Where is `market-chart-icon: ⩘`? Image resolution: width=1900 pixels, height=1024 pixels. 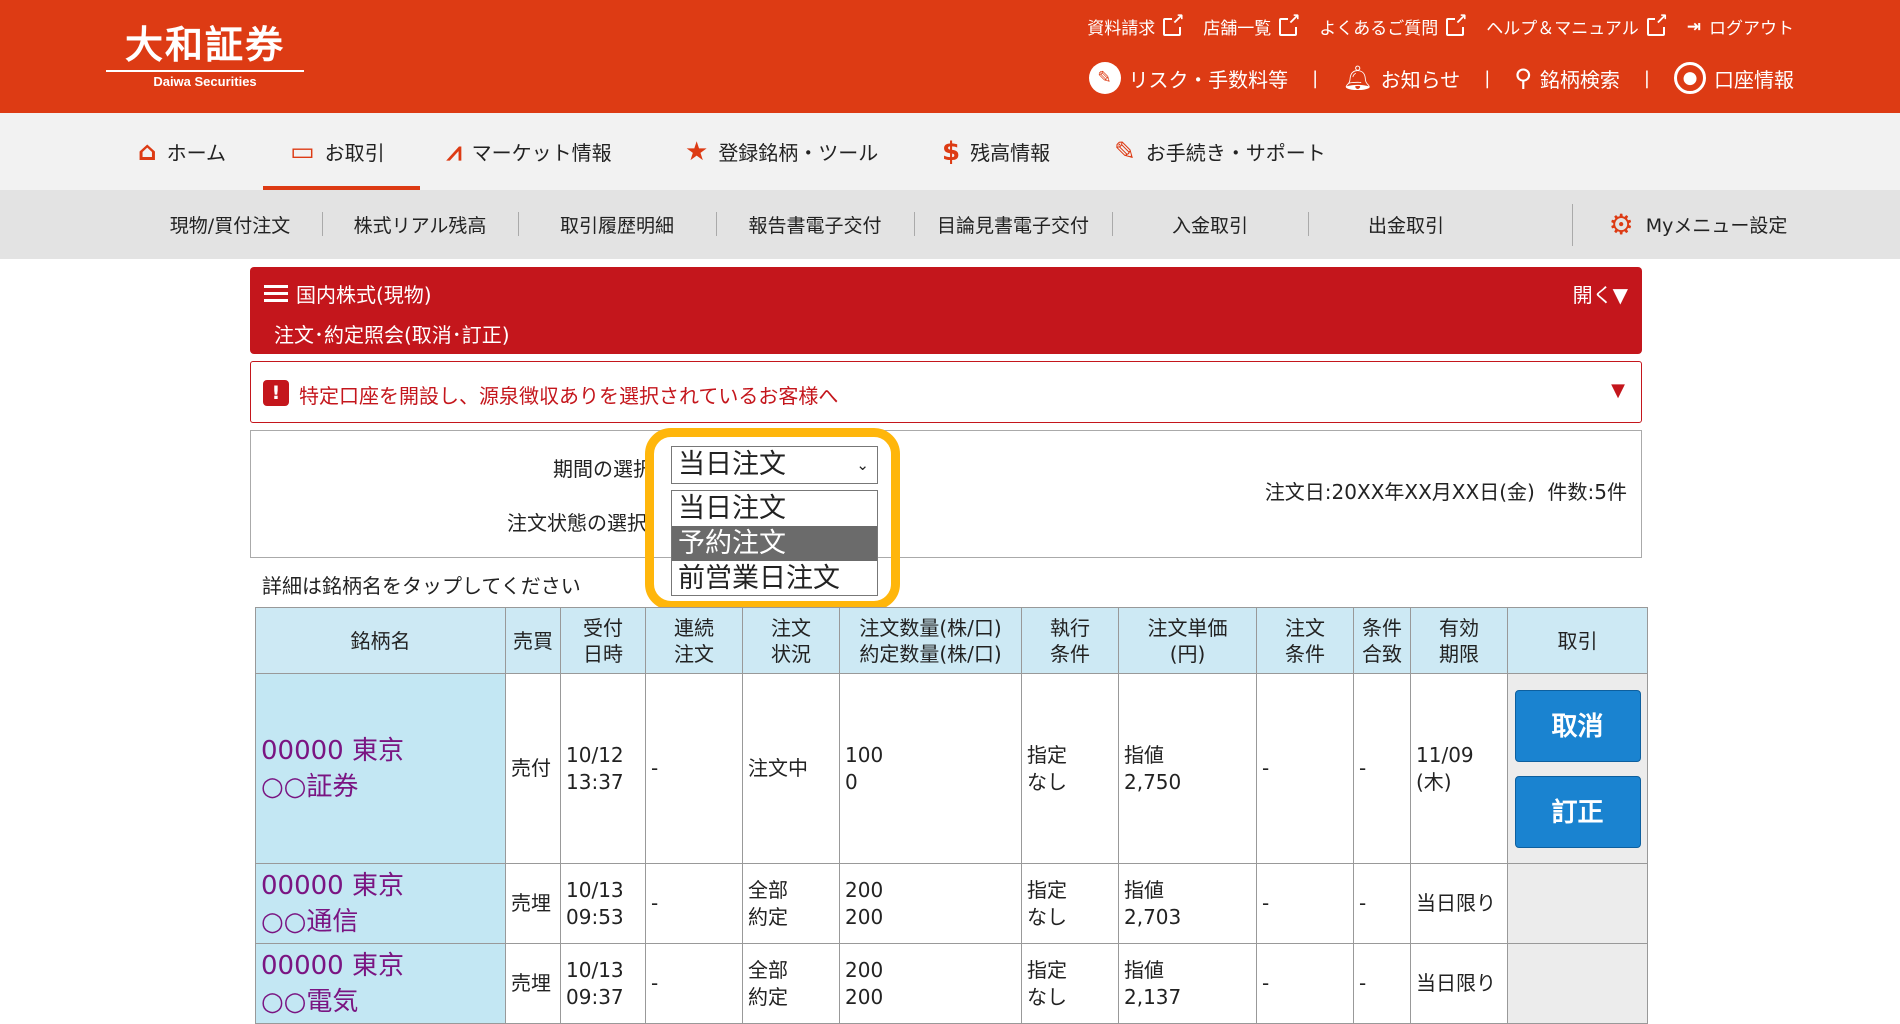
market-chart-icon: ⩘ is located at coordinates (454, 151).